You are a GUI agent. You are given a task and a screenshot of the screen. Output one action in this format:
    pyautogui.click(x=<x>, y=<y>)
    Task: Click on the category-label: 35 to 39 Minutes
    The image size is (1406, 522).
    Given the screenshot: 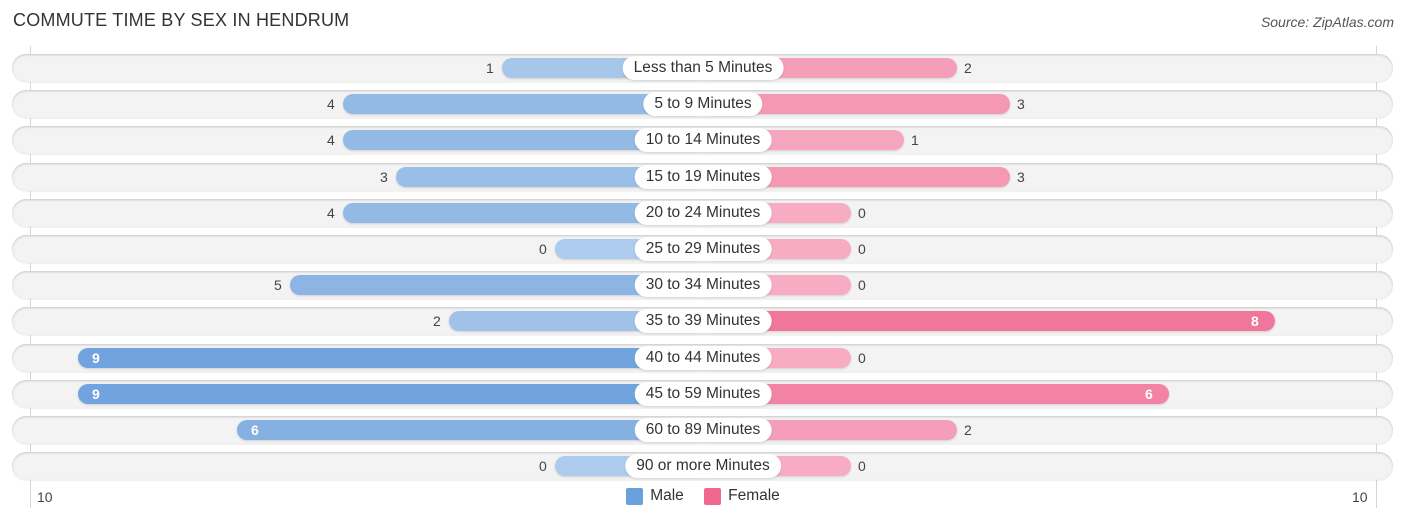 What is the action you would take?
    pyautogui.click(x=703, y=321)
    